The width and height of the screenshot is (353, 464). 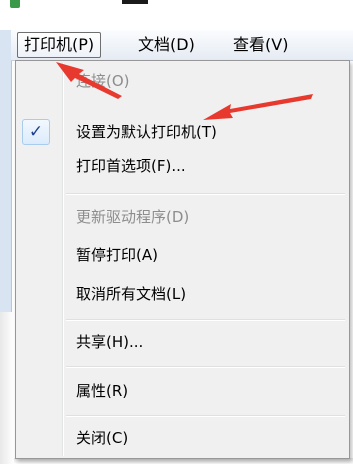 I want to click on menu-item-label: 更新驱动程序(D), so click(x=133, y=217).